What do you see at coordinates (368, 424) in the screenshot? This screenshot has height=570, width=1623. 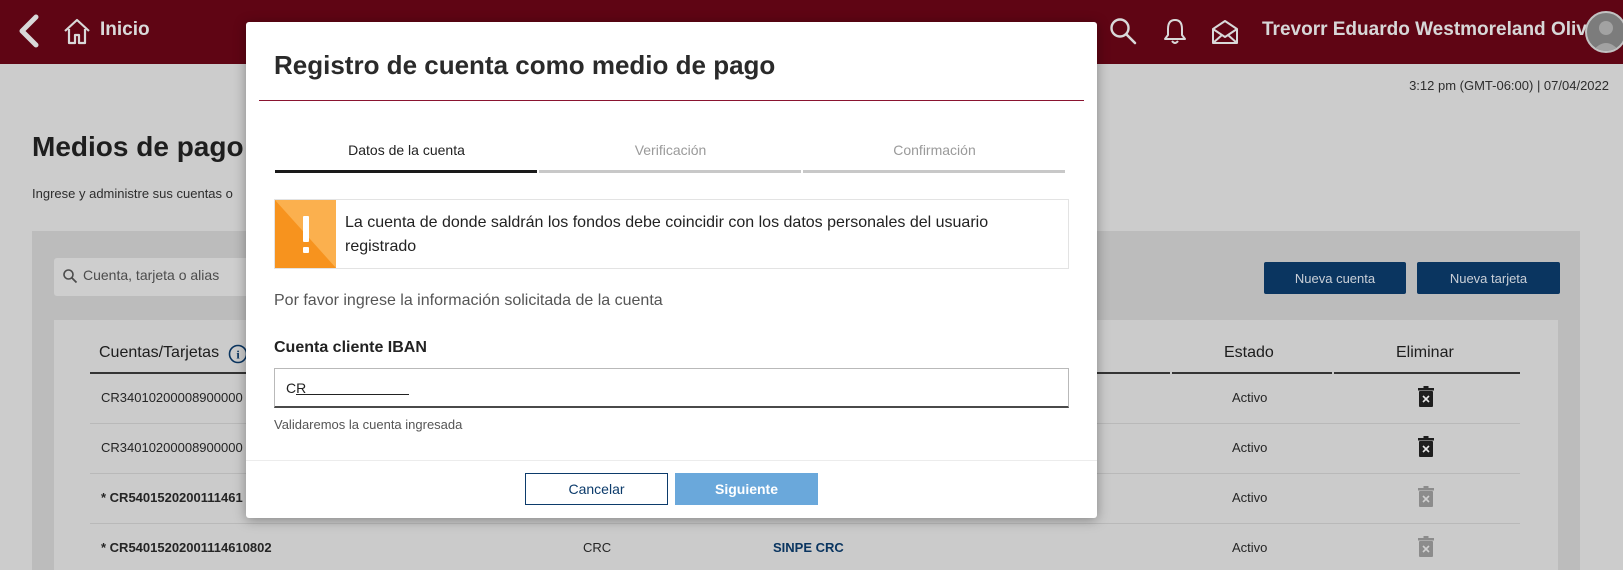 I see `iban-help-text: Validaremos la cuenta ingresada` at bounding box center [368, 424].